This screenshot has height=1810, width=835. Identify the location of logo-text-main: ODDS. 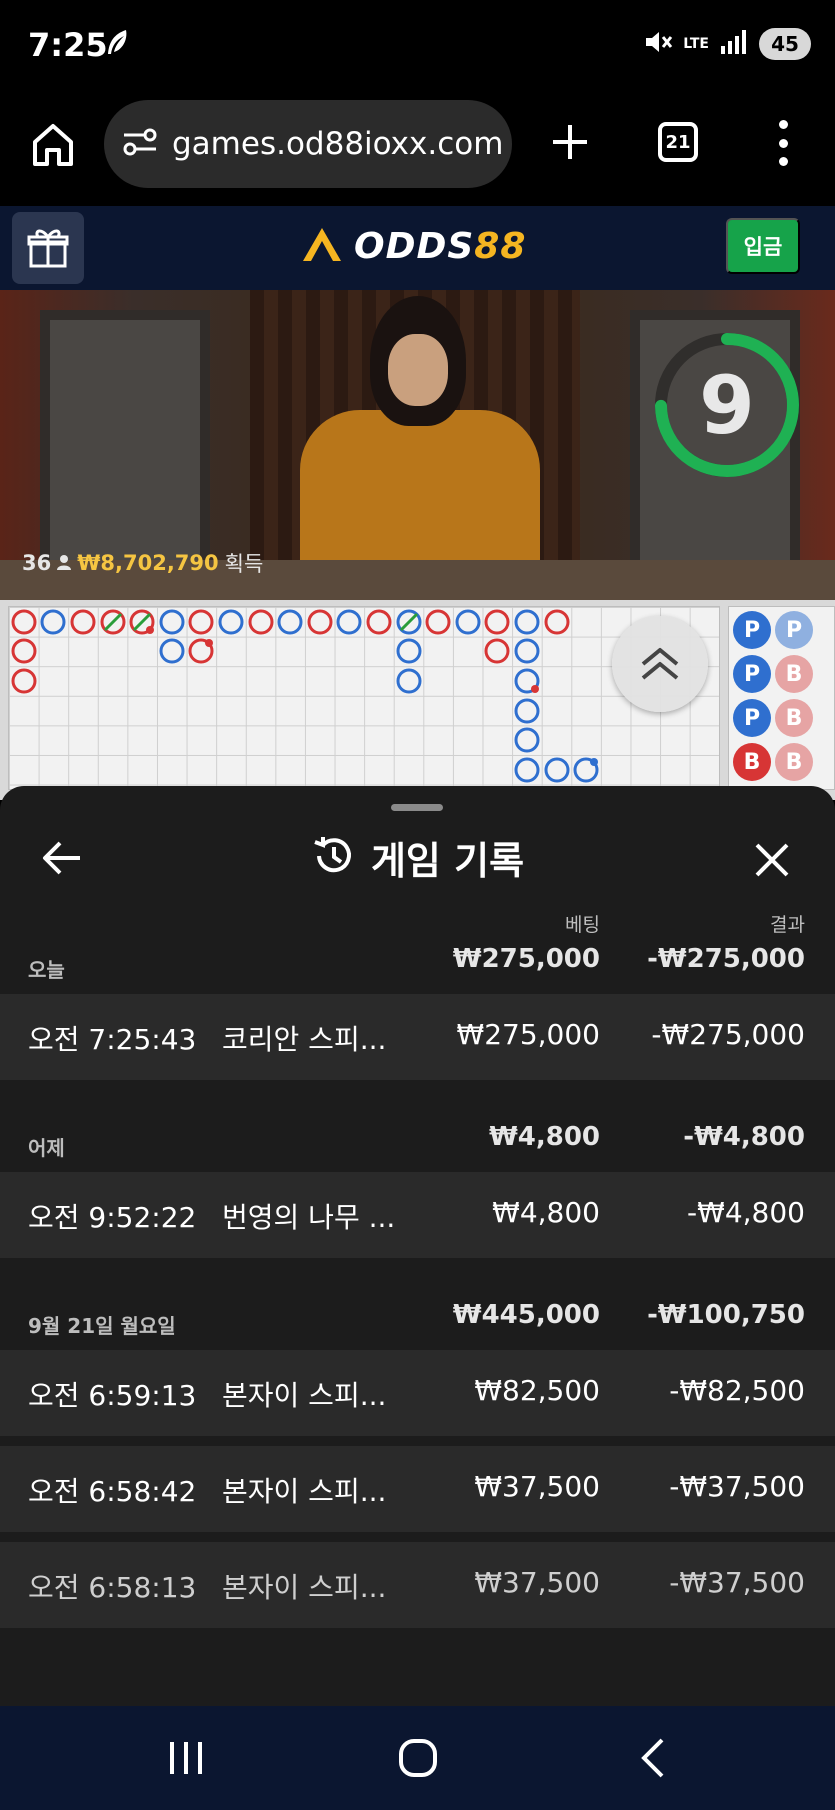
(414, 246).